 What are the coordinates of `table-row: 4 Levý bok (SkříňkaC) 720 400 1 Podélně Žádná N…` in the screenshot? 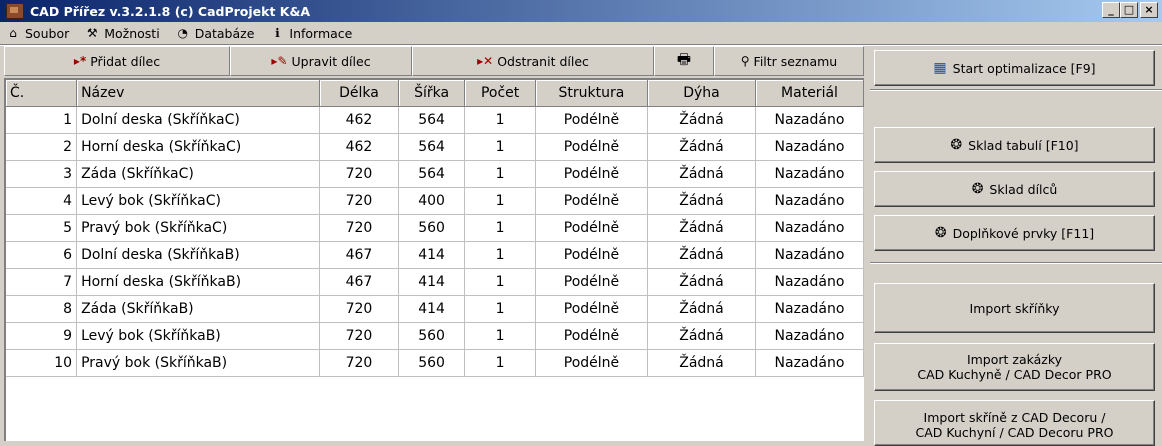 It's located at (435, 201).